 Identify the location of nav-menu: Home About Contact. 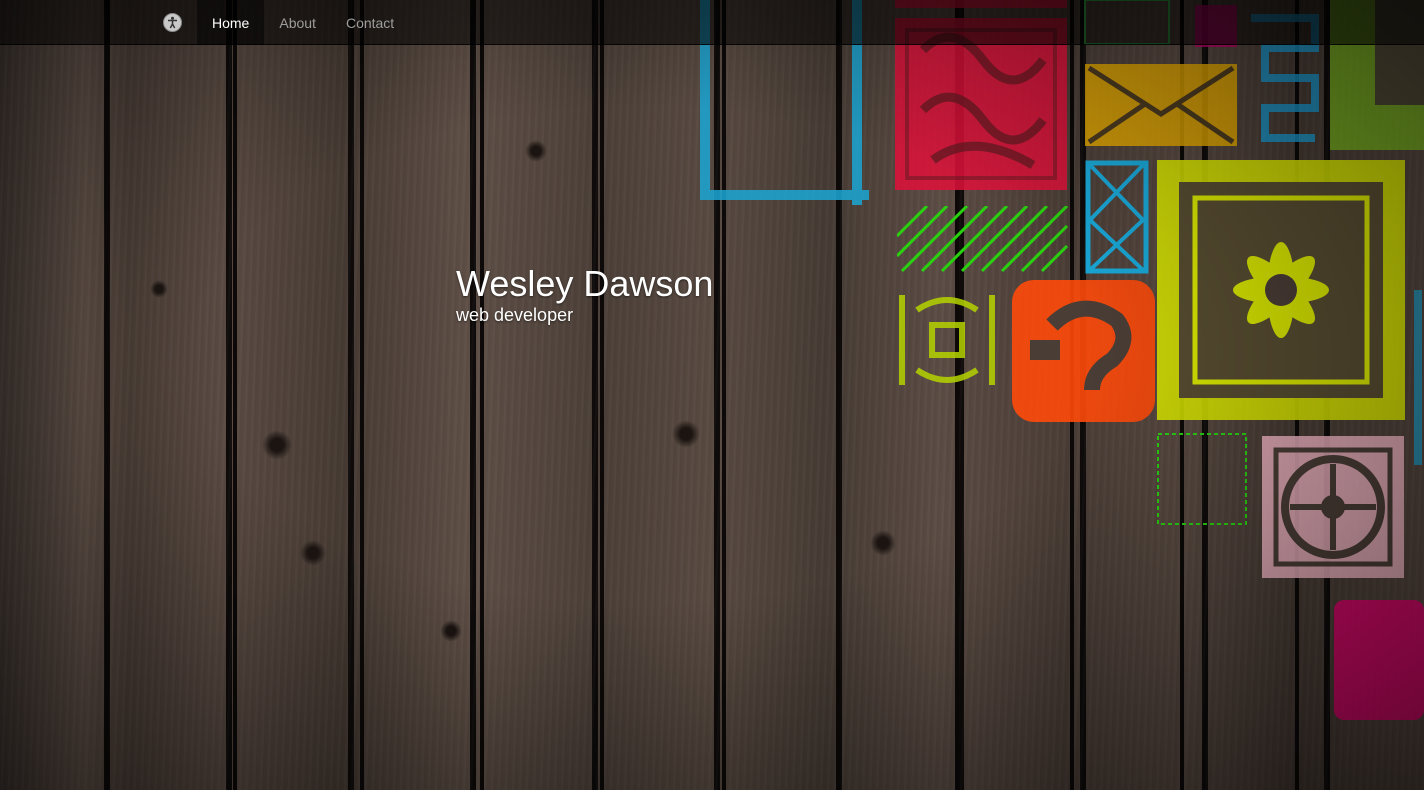
(286, 22).